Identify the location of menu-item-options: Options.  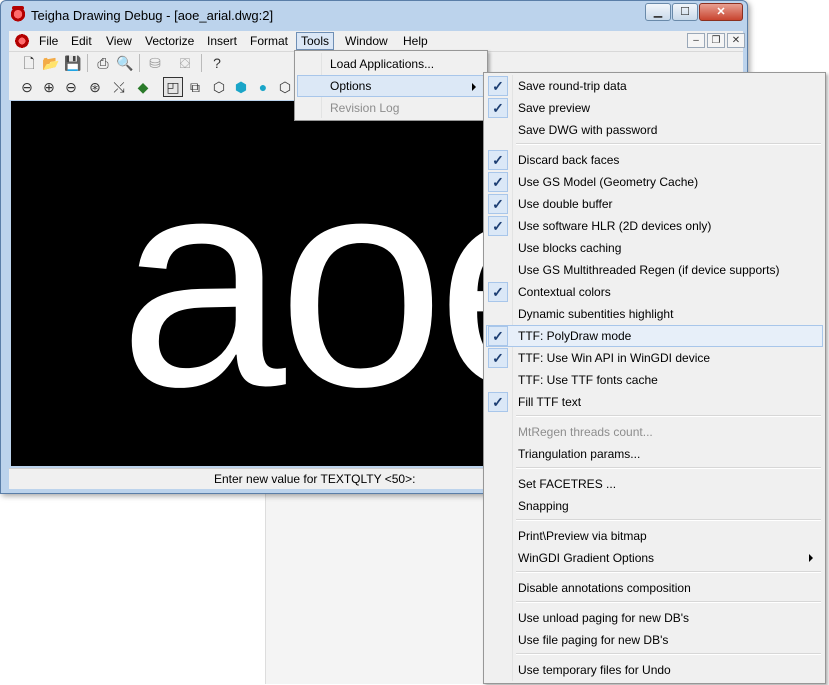
(391, 86).